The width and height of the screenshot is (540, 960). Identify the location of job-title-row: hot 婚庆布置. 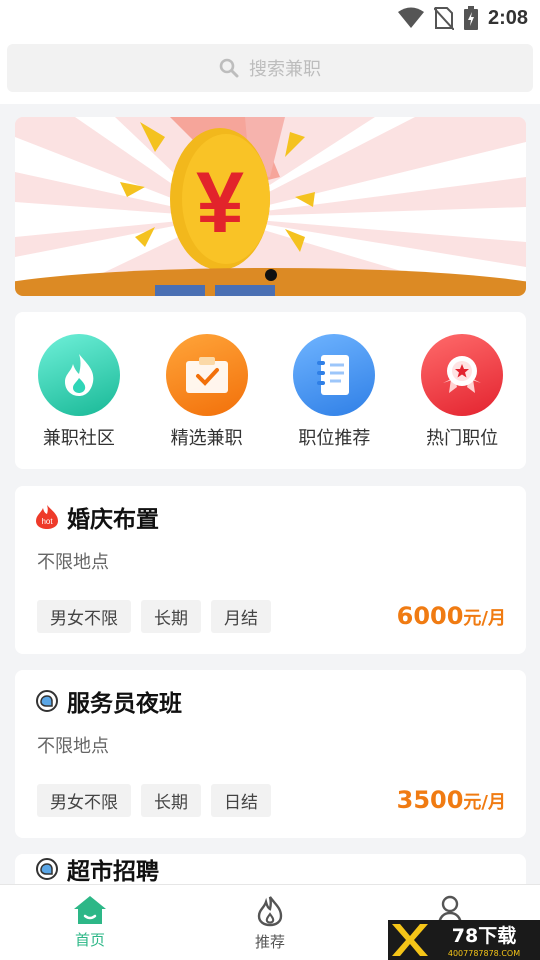
(97, 517).